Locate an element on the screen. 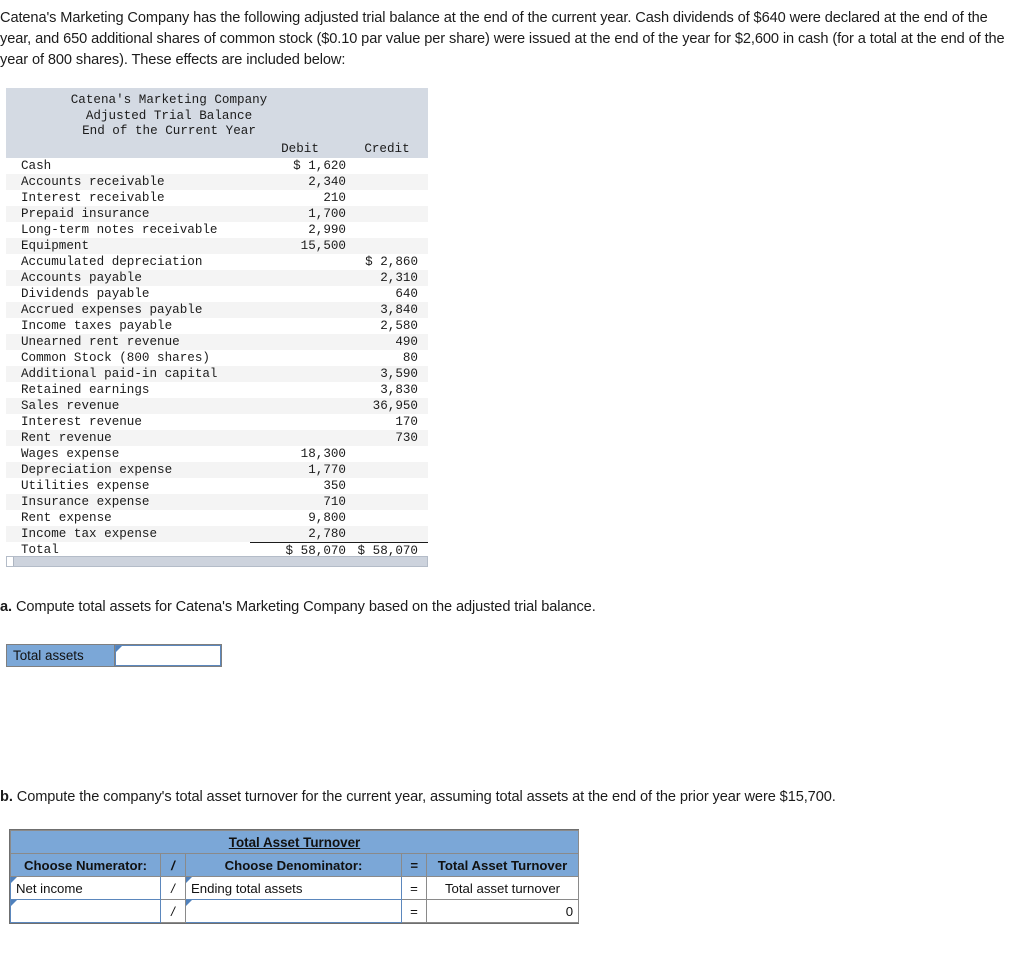  table-title-row: Total Asset Turnover is located at coordinates (294, 842).